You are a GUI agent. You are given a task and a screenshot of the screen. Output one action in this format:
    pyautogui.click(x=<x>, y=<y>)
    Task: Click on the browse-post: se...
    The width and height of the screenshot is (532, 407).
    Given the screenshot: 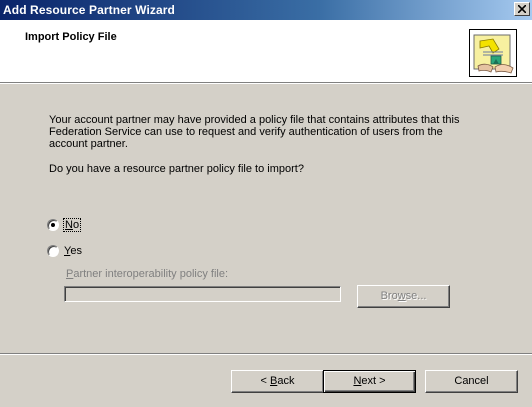 What is the action you would take?
    pyautogui.click(x=416, y=296)
    